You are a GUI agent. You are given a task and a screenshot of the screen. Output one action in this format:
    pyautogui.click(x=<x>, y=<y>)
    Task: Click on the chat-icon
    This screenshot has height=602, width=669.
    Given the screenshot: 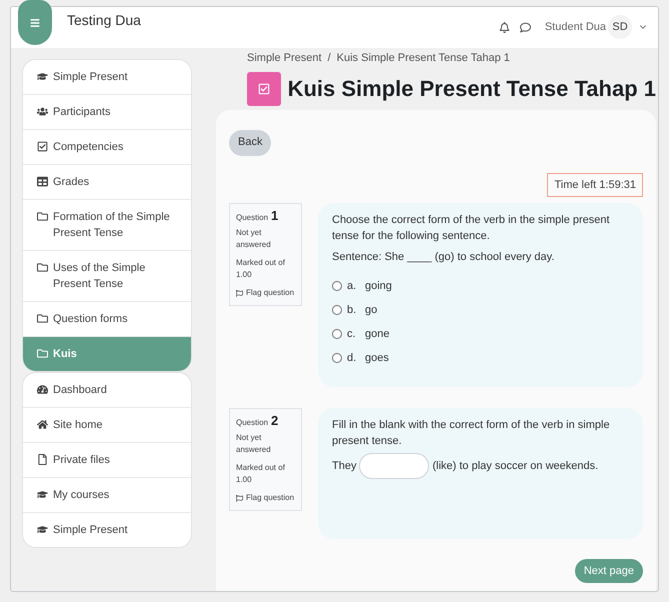 What is the action you would take?
    pyautogui.click(x=525, y=27)
    